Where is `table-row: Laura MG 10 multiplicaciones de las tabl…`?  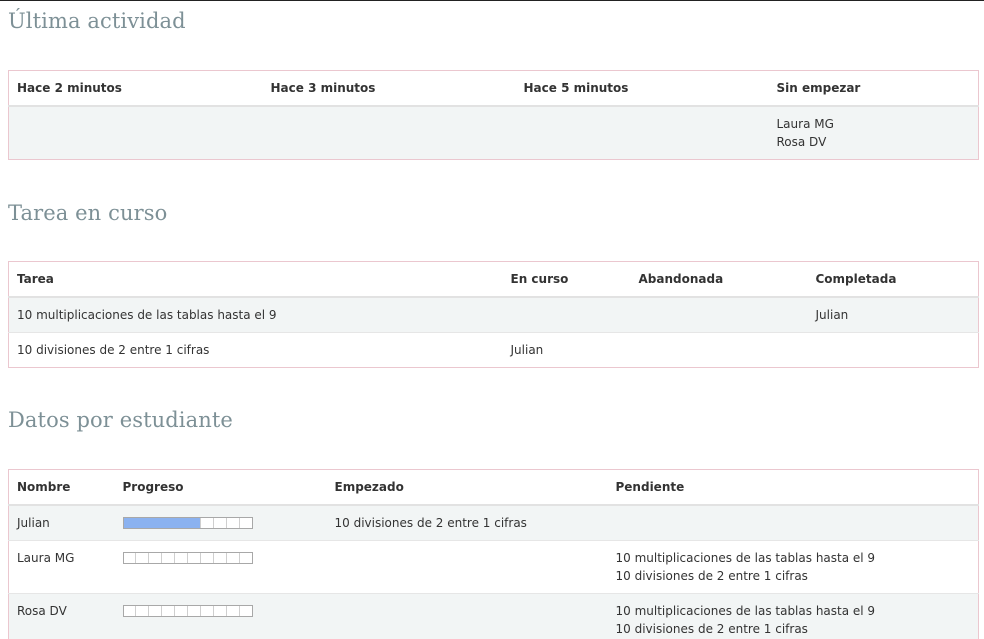 table-row: Laura MG 10 multiplicaciones de las tabl… is located at coordinates (493, 567).